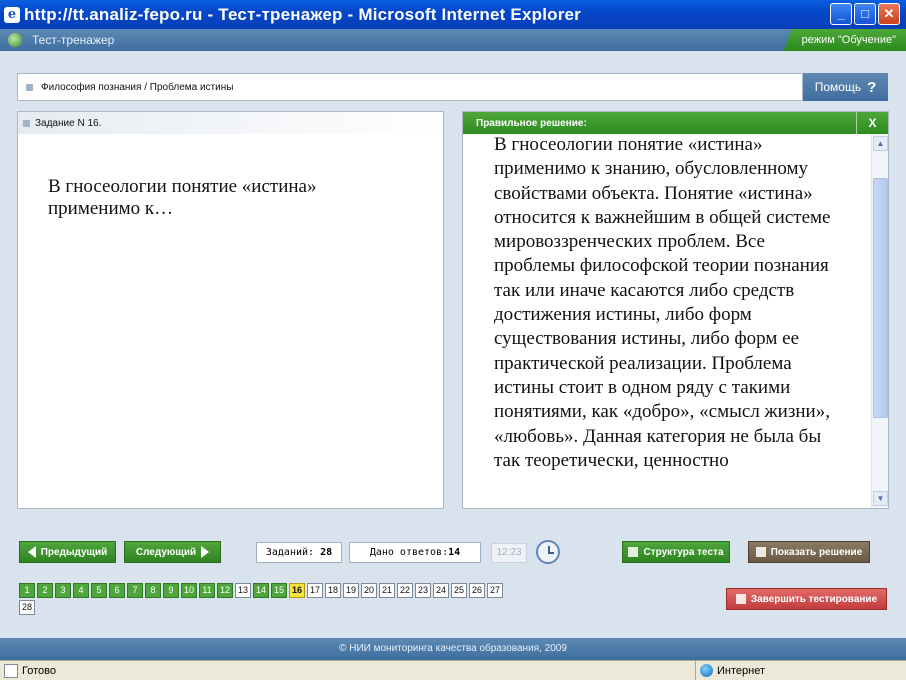  Describe the element at coordinates (816, 552) in the screenshot. I see `show-solution-label: Показать решение` at that location.